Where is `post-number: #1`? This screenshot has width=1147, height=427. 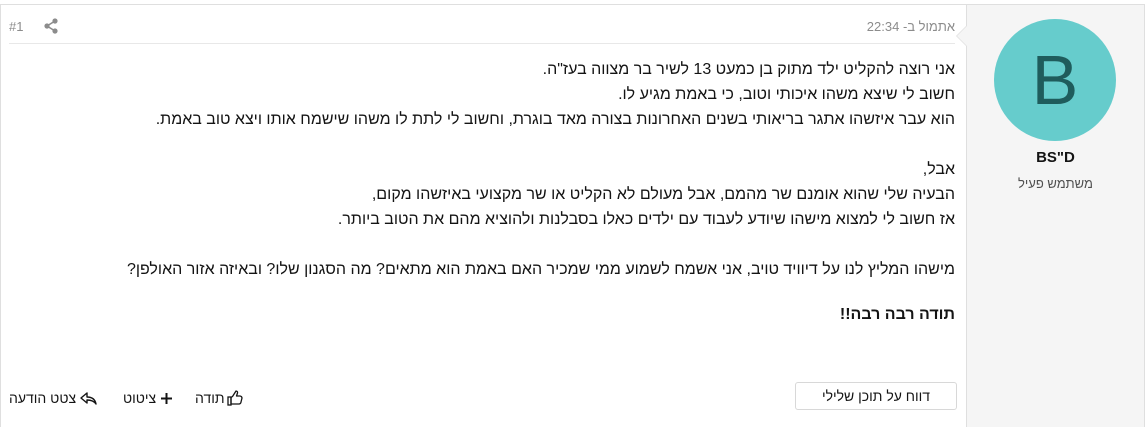 post-number: #1 is located at coordinates (16, 26).